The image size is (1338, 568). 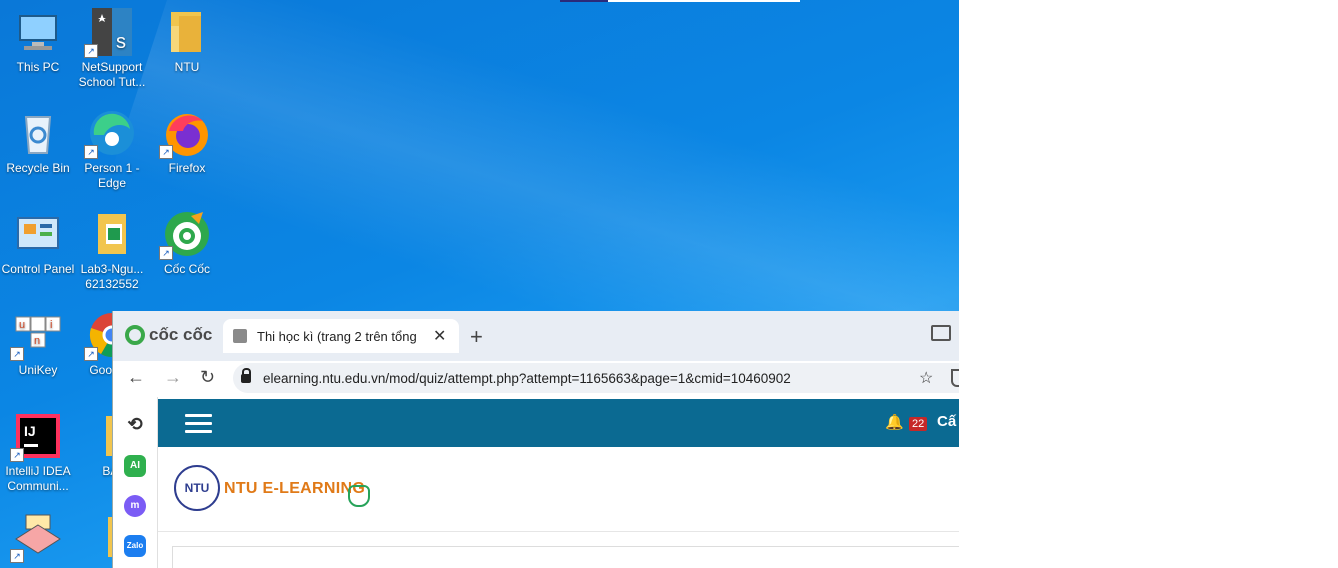 I want to click on desktop-icon-this-pc: This PC, so click(x=38, y=37).